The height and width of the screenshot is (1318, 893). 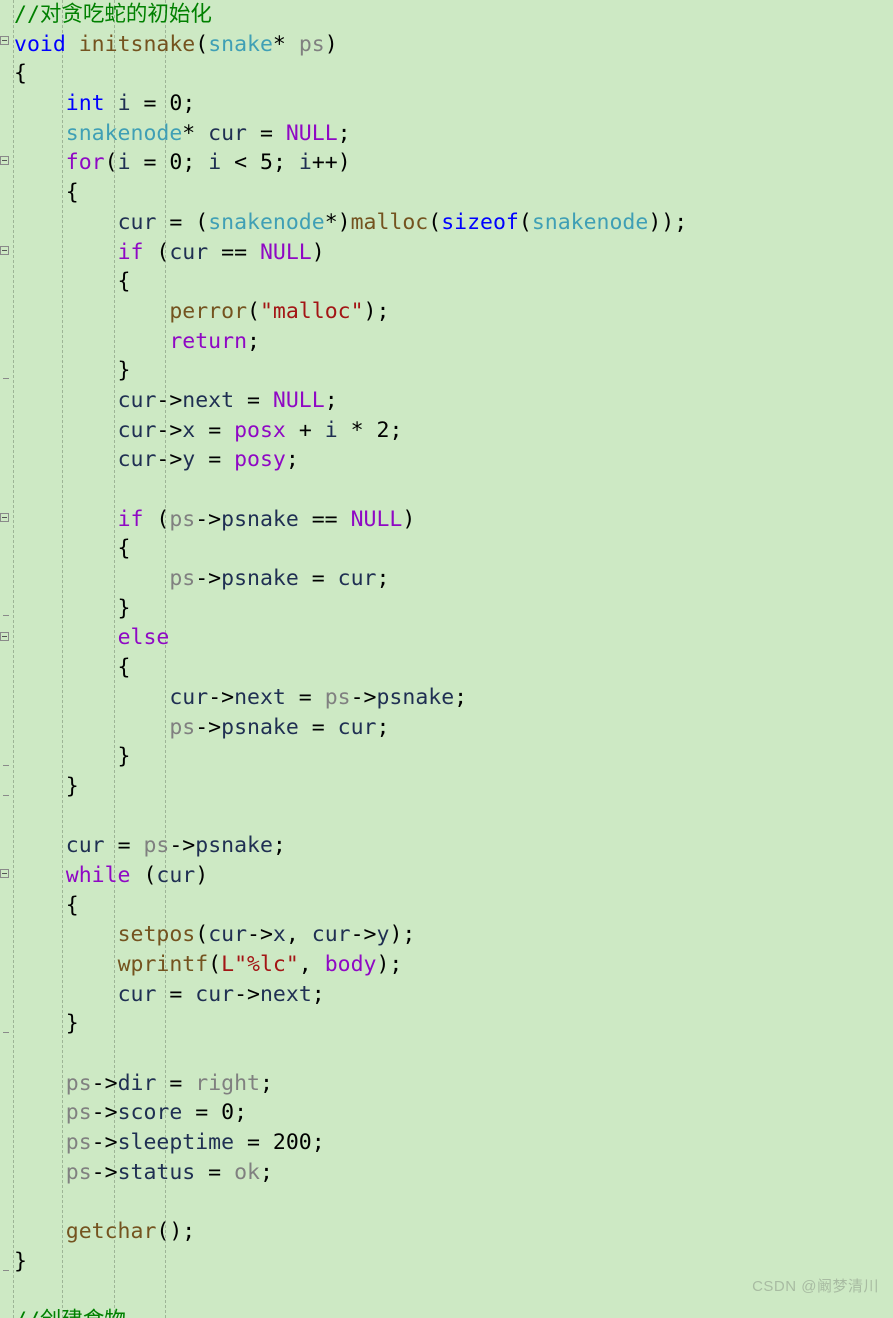 I want to click on code-line: ps->status = ok;, so click(x=446, y=1173).